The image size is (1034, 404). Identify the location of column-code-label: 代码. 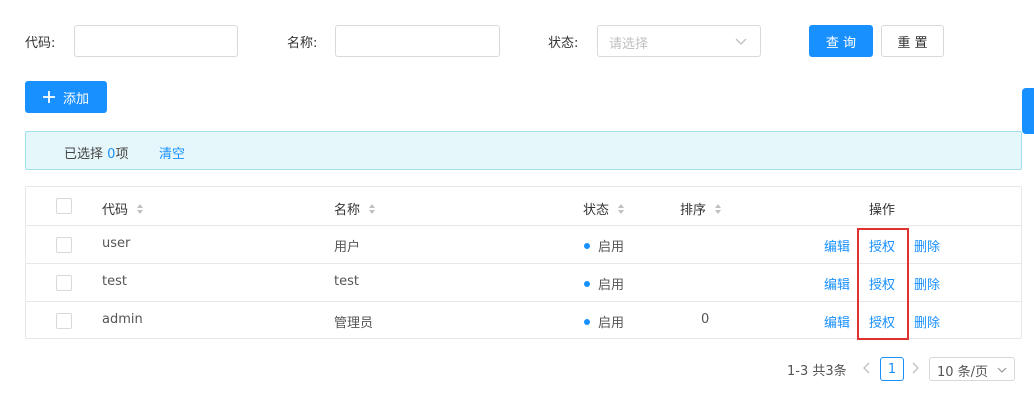
(115, 210).